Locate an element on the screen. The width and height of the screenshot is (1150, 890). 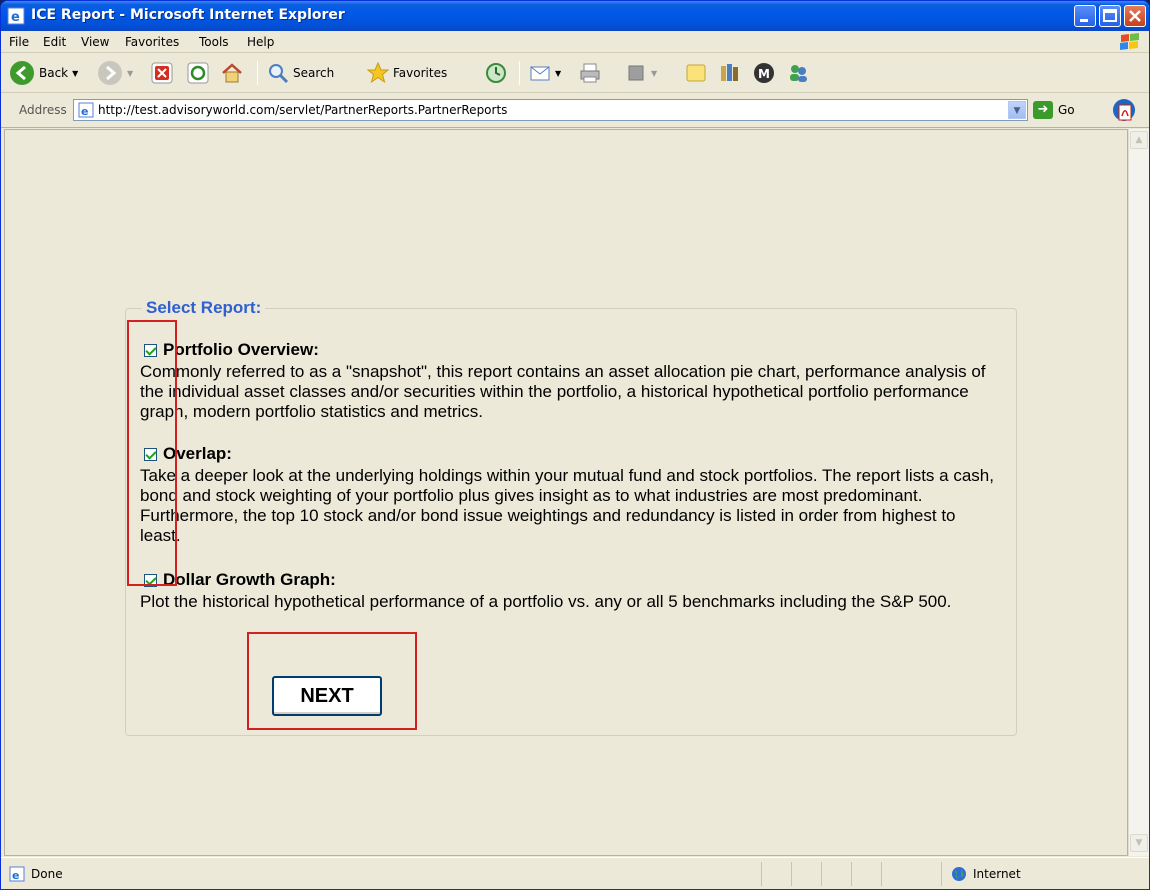
checkbox-highlight-box is located at coordinates (152, 453).